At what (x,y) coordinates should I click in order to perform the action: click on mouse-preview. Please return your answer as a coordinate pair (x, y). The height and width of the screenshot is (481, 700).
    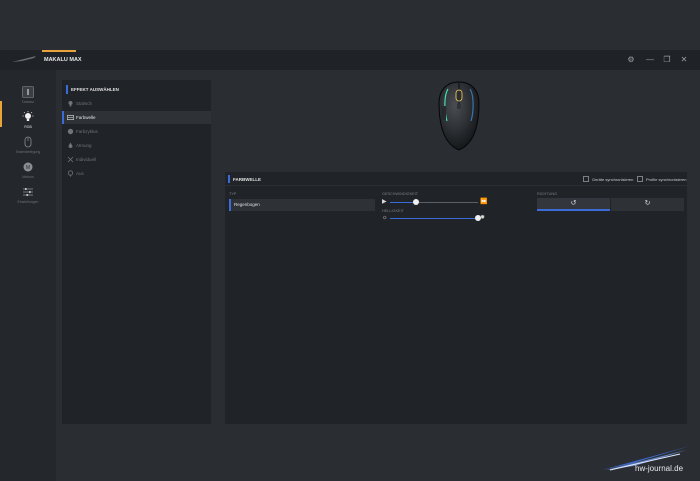
    Looking at the image, I should click on (459, 116).